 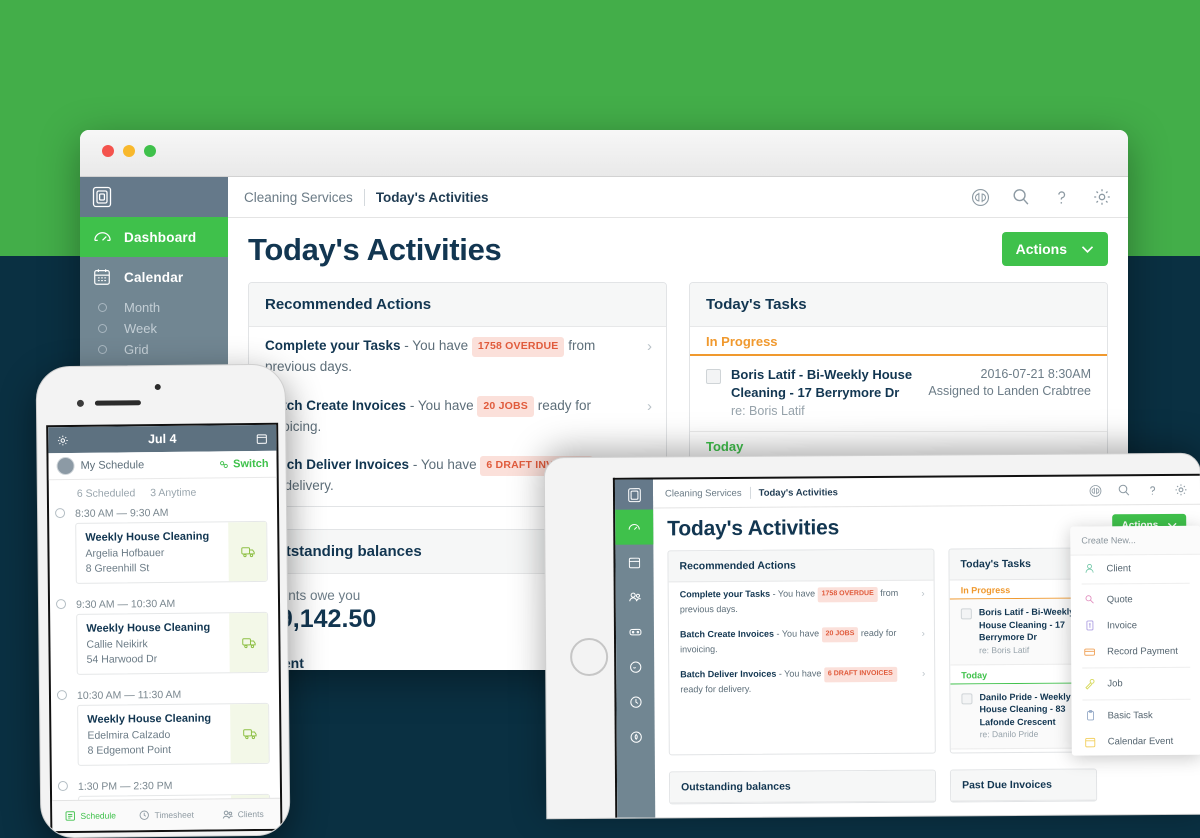 What do you see at coordinates (1135, 599) in the screenshot?
I see `dropdown-item-quote: Quote` at bounding box center [1135, 599].